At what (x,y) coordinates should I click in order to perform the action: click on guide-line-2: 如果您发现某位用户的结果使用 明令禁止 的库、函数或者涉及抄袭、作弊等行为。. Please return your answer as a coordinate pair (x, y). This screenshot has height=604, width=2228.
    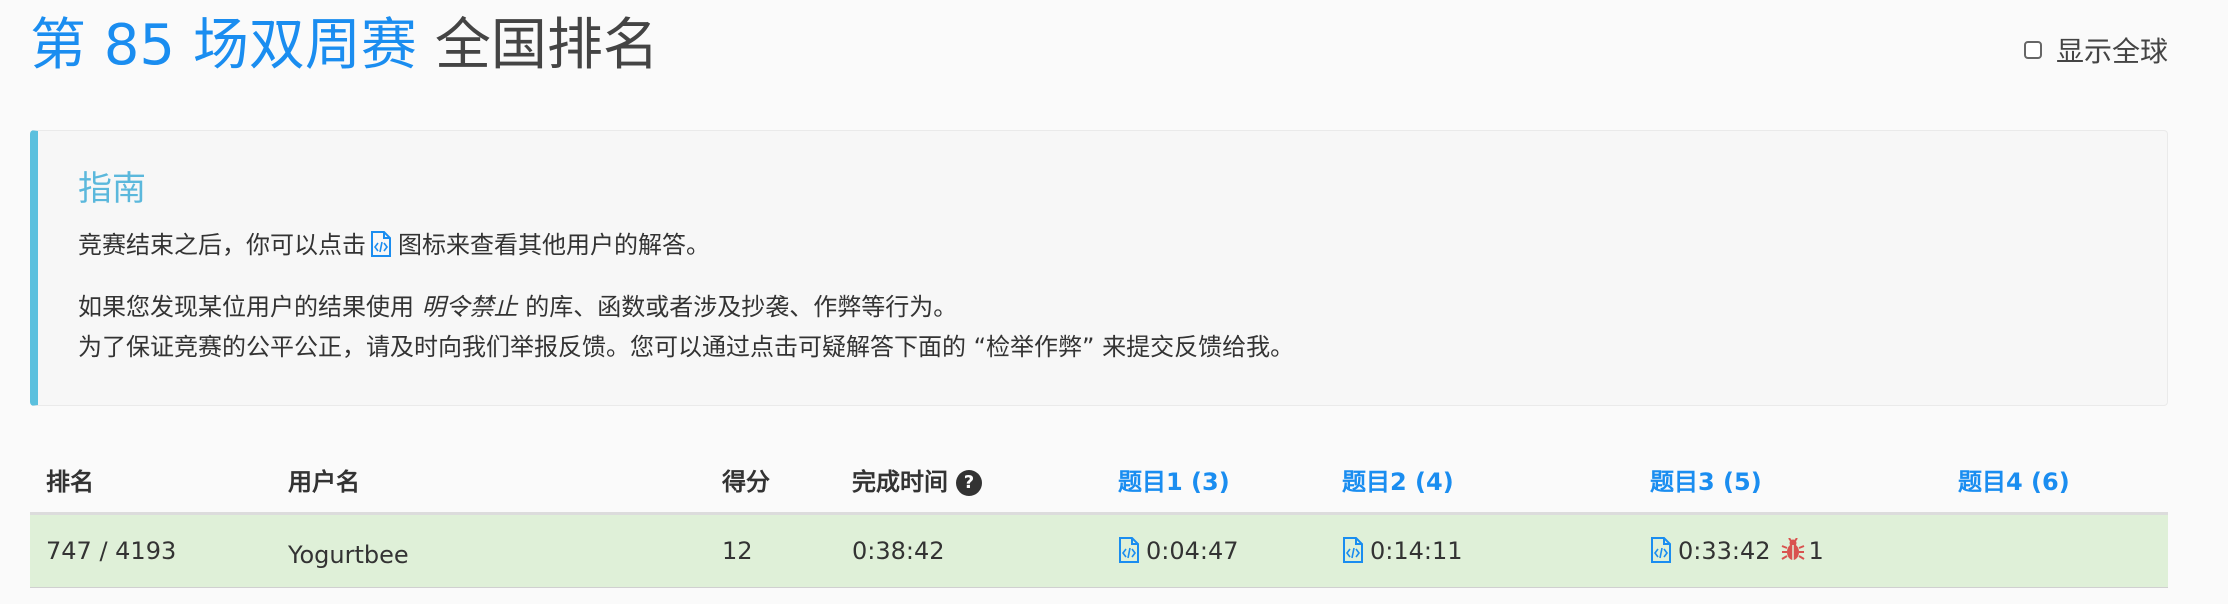
    Looking at the image, I should click on (1122, 307).